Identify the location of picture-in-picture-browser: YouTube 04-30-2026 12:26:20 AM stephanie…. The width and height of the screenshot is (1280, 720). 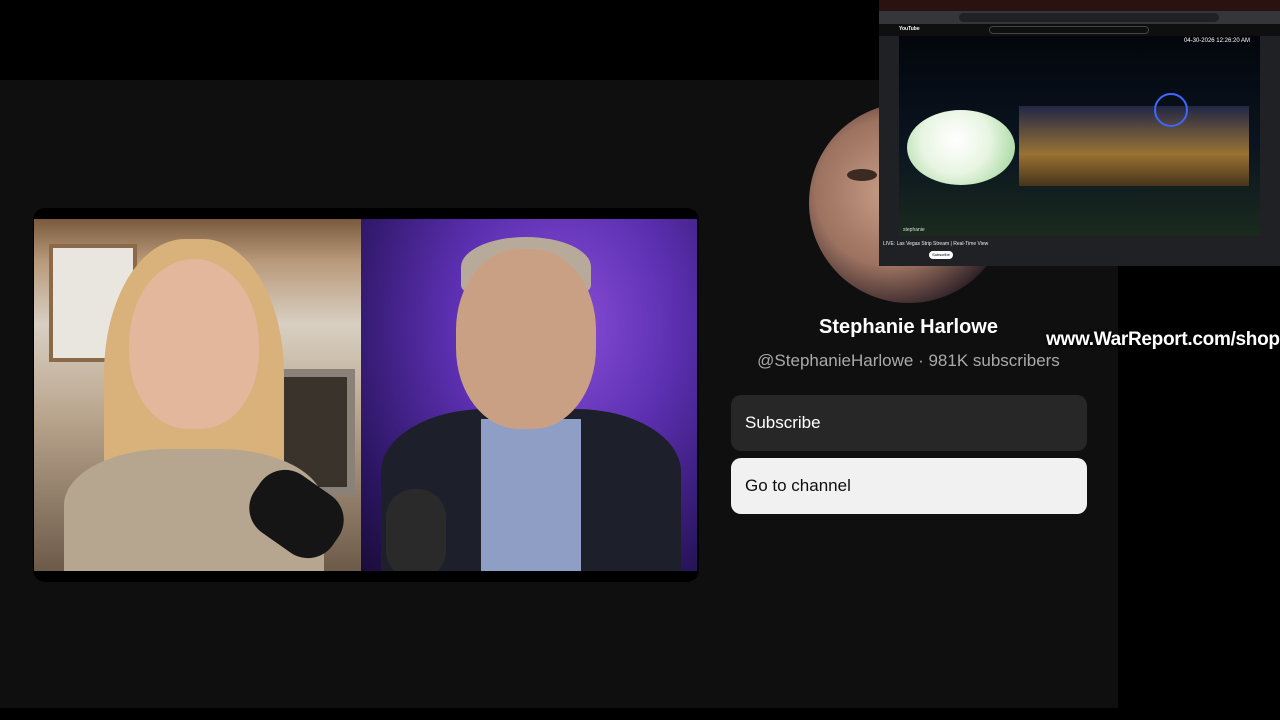
(1079, 133).